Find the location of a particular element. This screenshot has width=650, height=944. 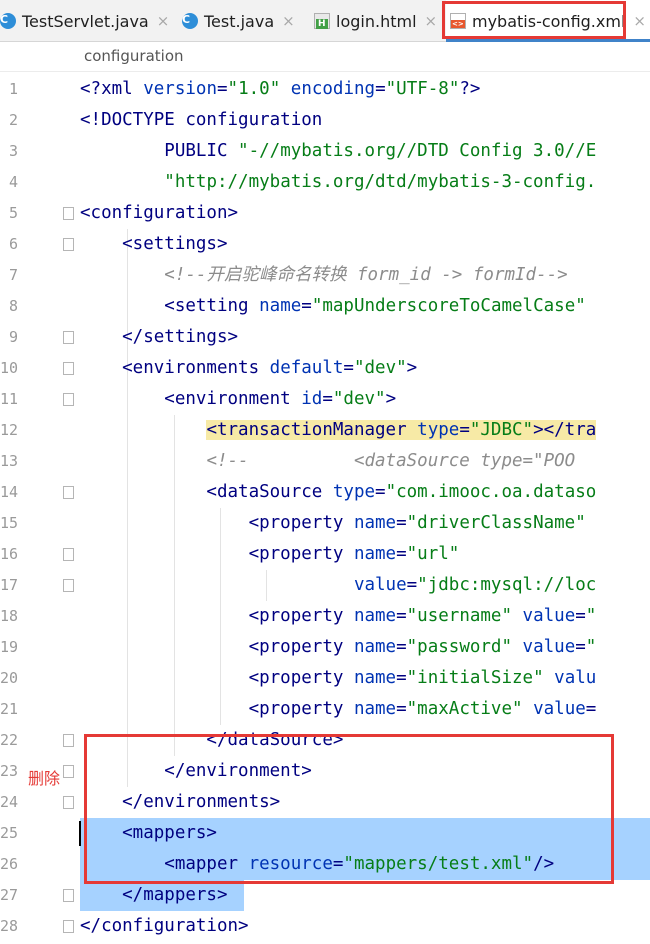

code-text: </environment> is located at coordinates (196, 771).